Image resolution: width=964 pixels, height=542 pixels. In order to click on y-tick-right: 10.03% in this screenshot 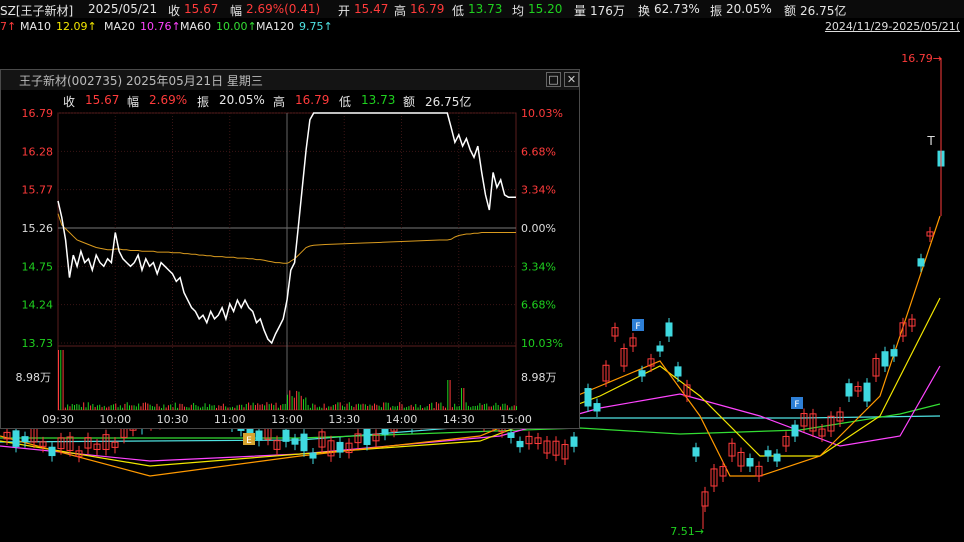, I will do `click(542, 343)`.